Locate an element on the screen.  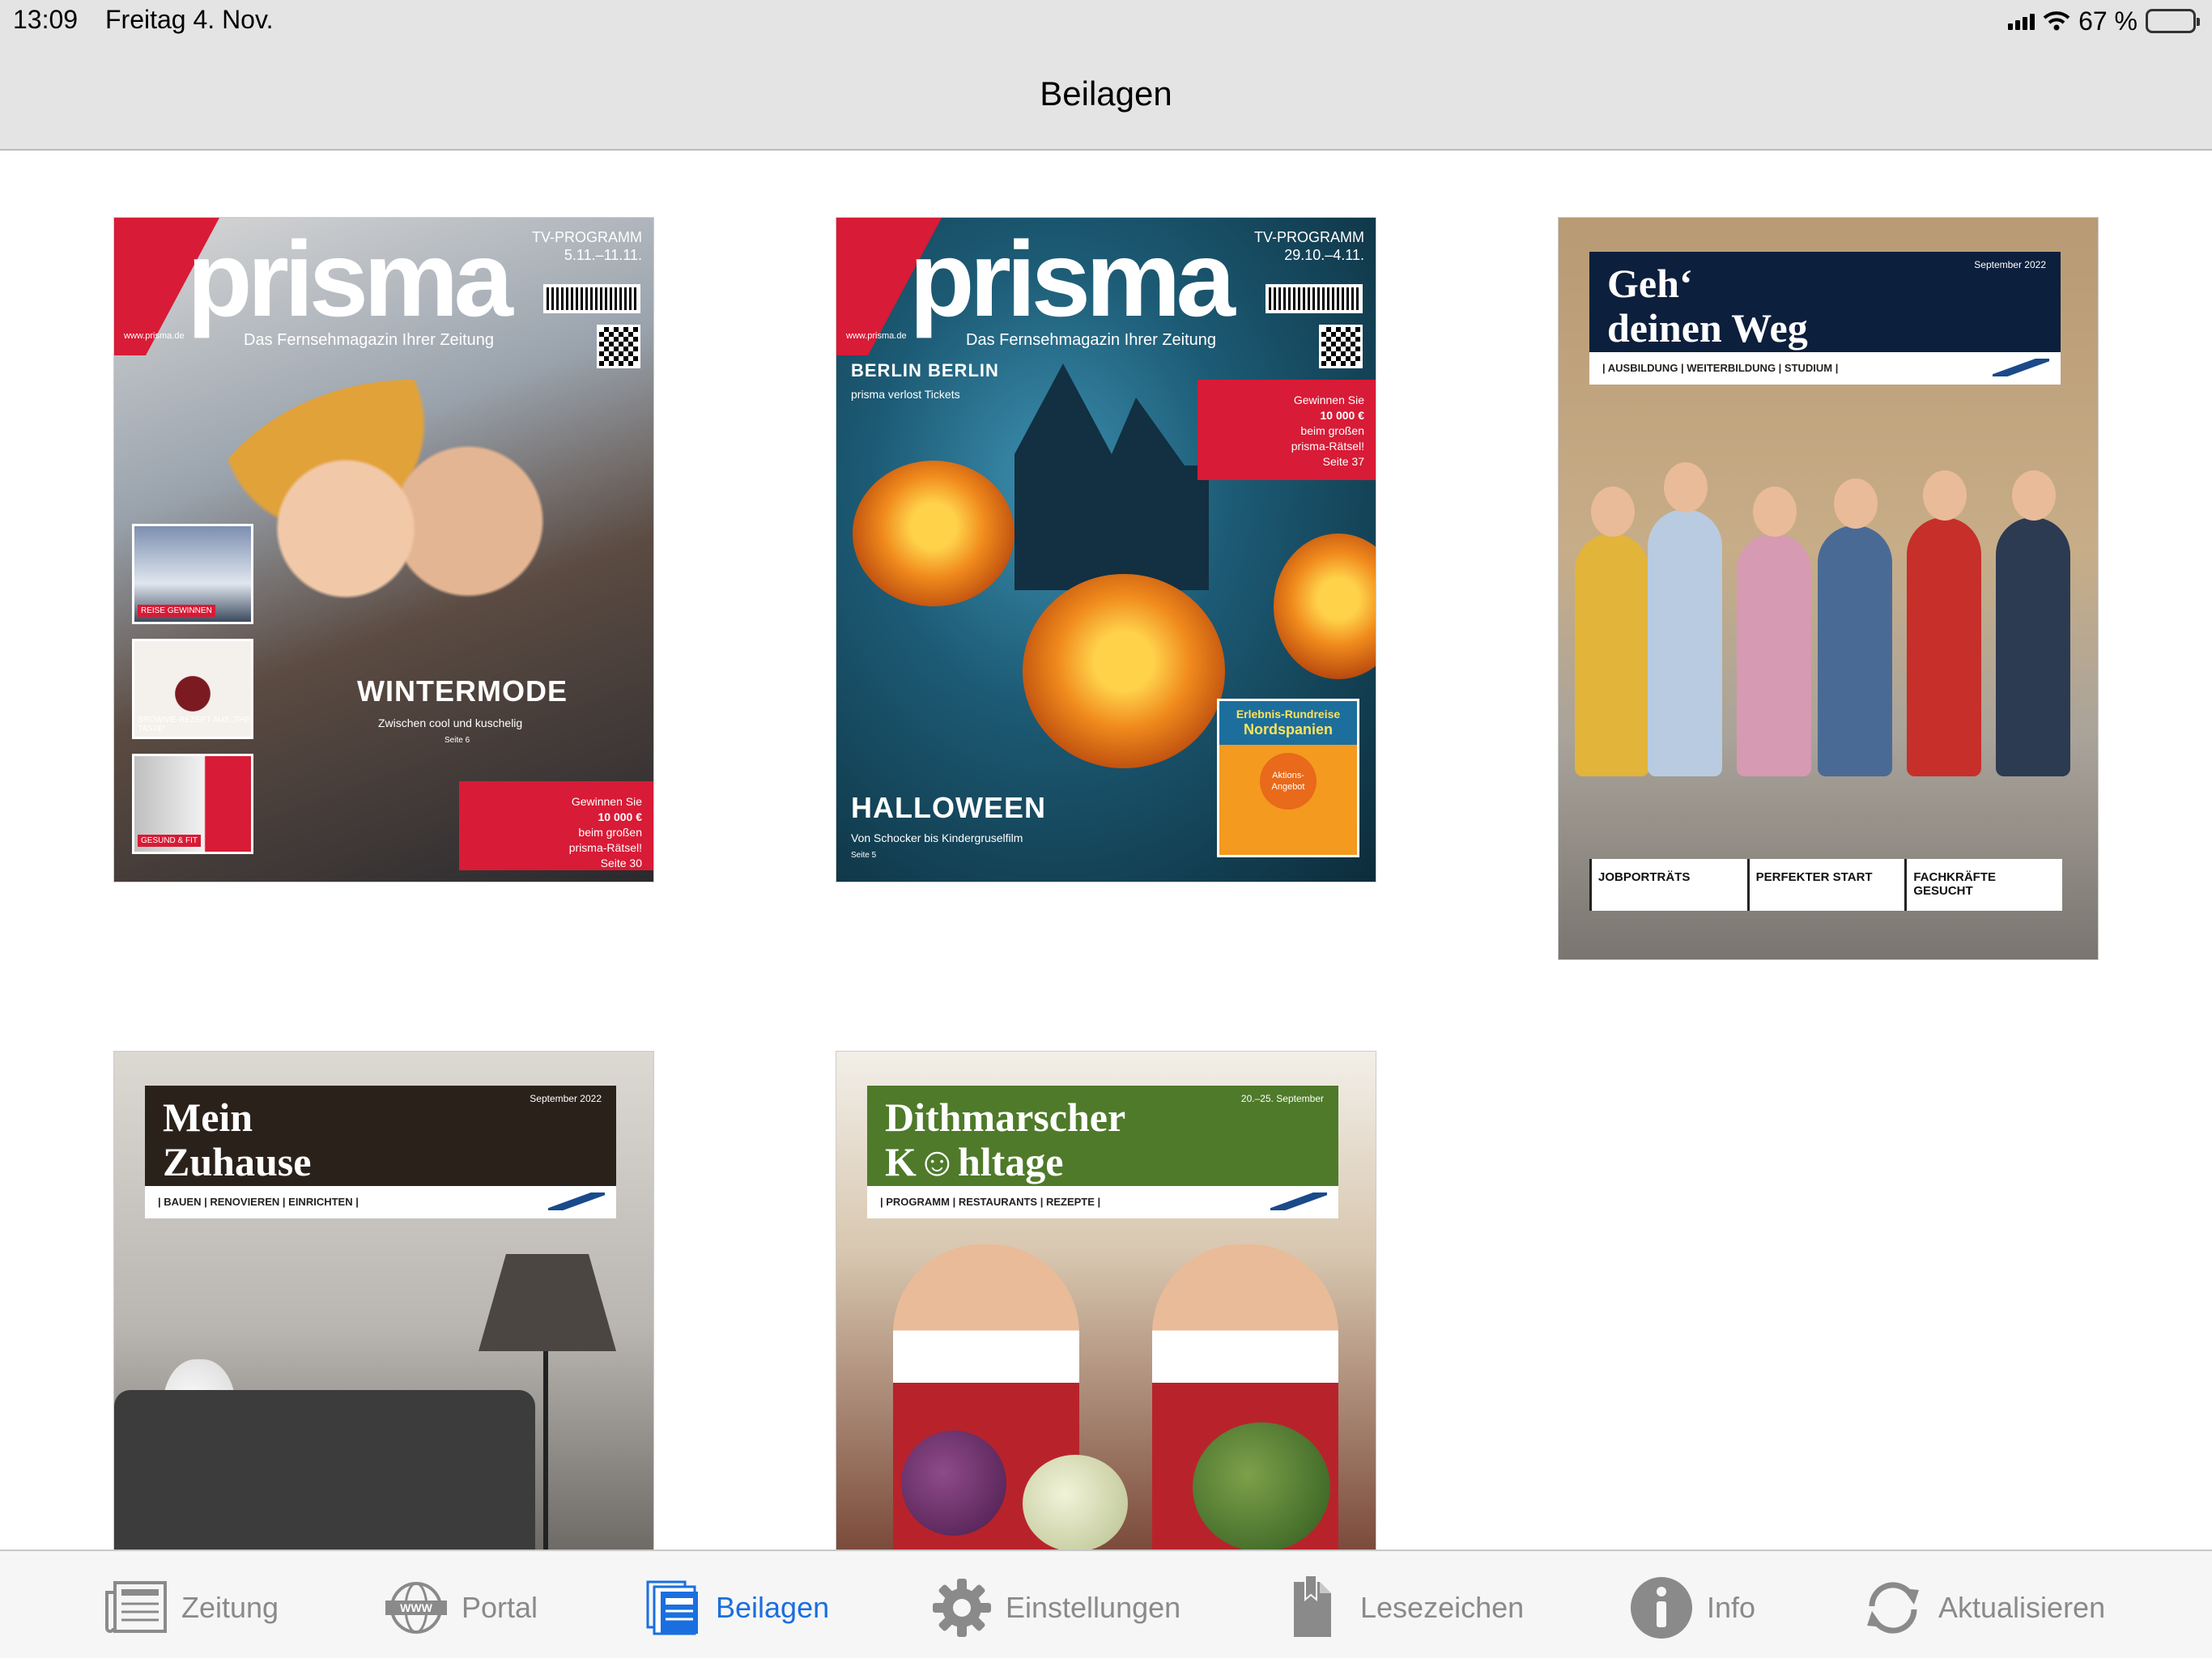
cover-date: 20.–25. September is located at coordinates (1282, 1098).